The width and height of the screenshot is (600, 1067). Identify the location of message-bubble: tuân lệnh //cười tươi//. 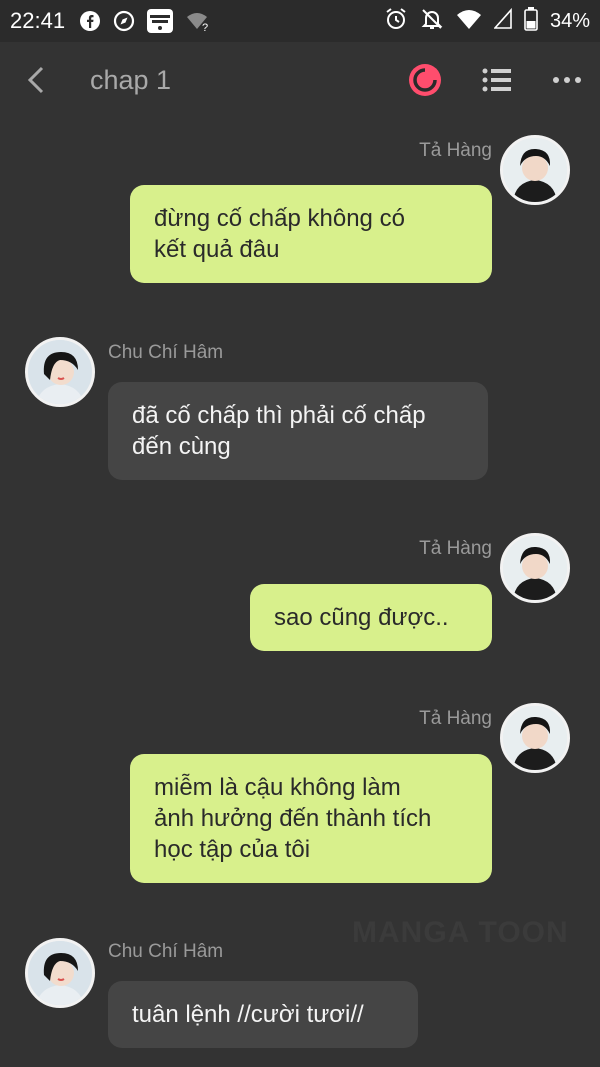
(263, 1014).